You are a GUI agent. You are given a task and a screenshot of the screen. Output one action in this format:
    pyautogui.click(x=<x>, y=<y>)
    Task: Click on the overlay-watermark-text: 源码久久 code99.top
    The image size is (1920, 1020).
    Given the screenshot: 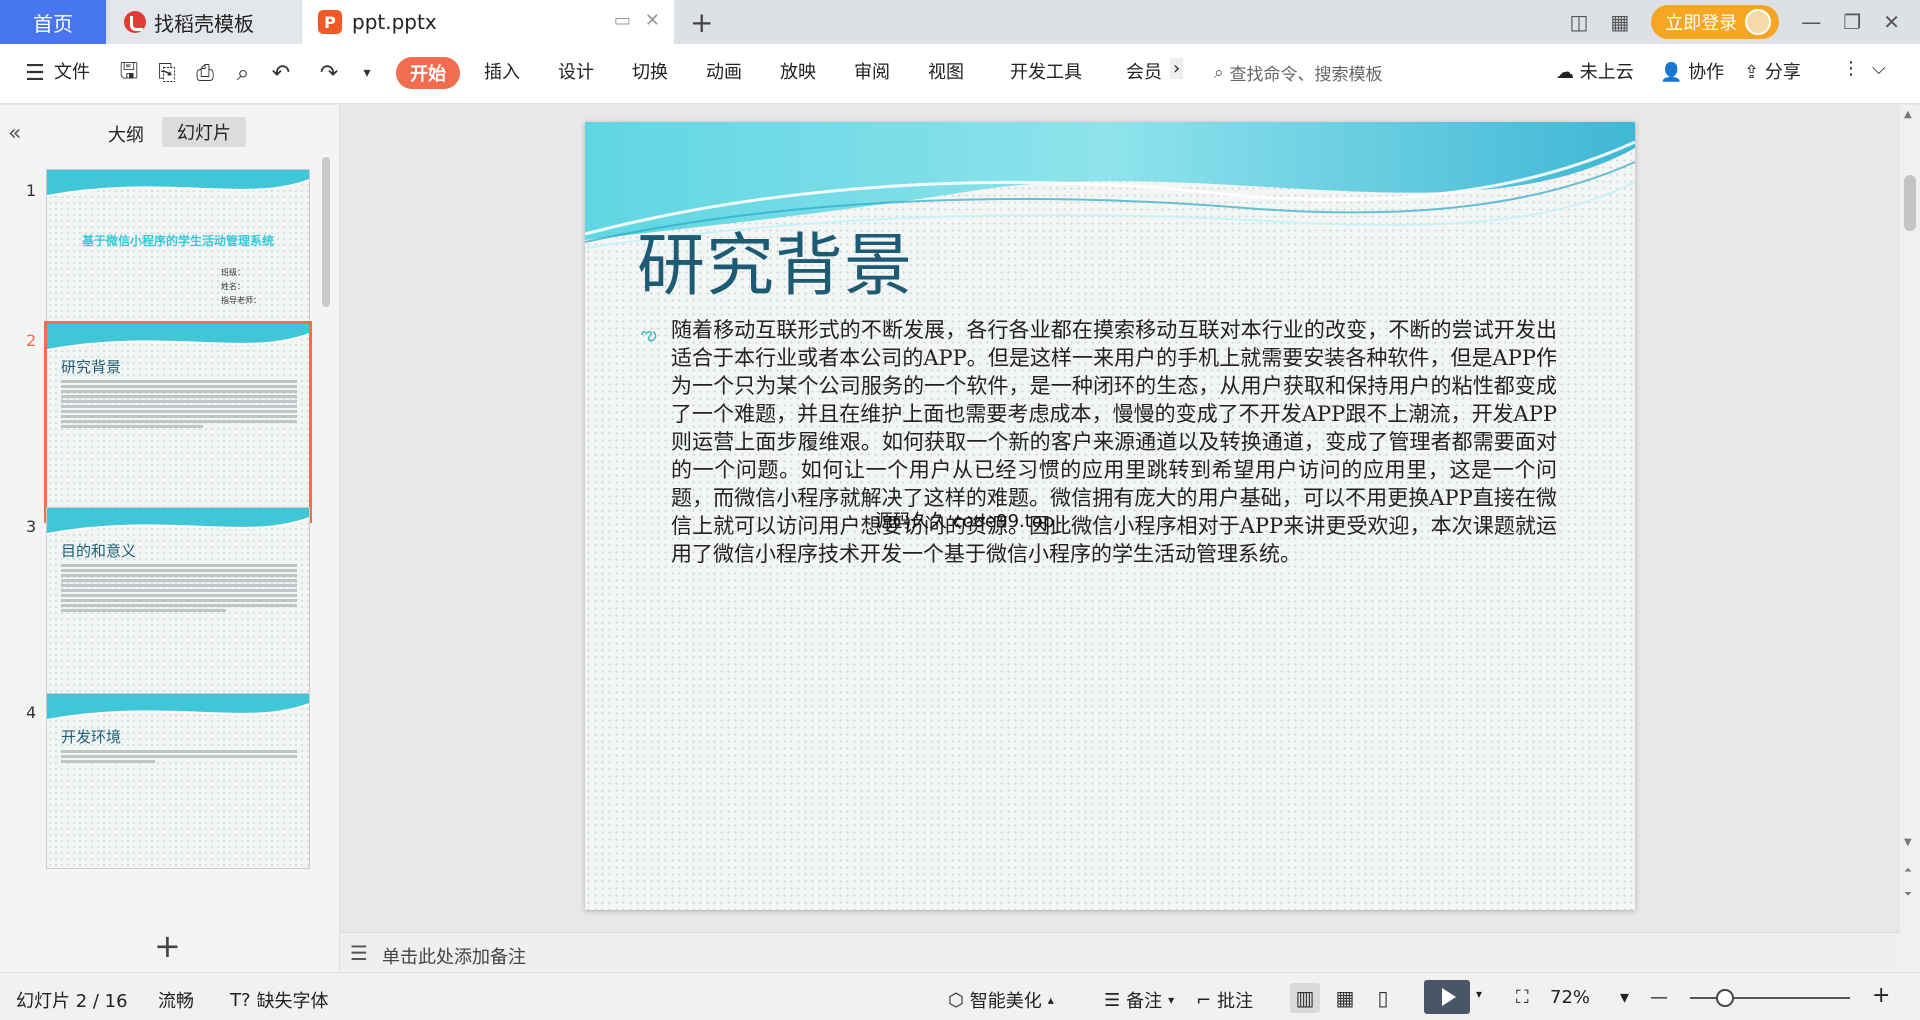 What is the action you would take?
    pyautogui.click(x=965, y=521)
    